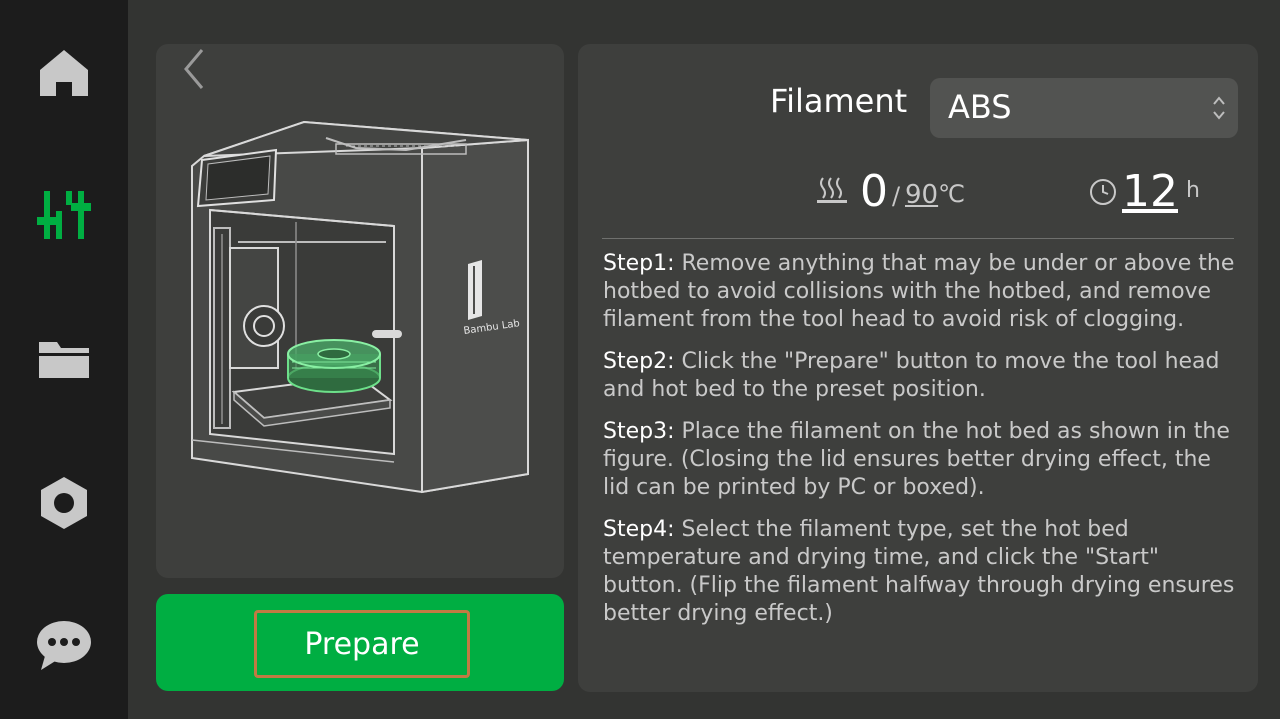 This screenshot has width=1280, height=719. Describe the element at coordinates (921, 195) in the screenshot. I see `target-temperature-input: 90` at that location.